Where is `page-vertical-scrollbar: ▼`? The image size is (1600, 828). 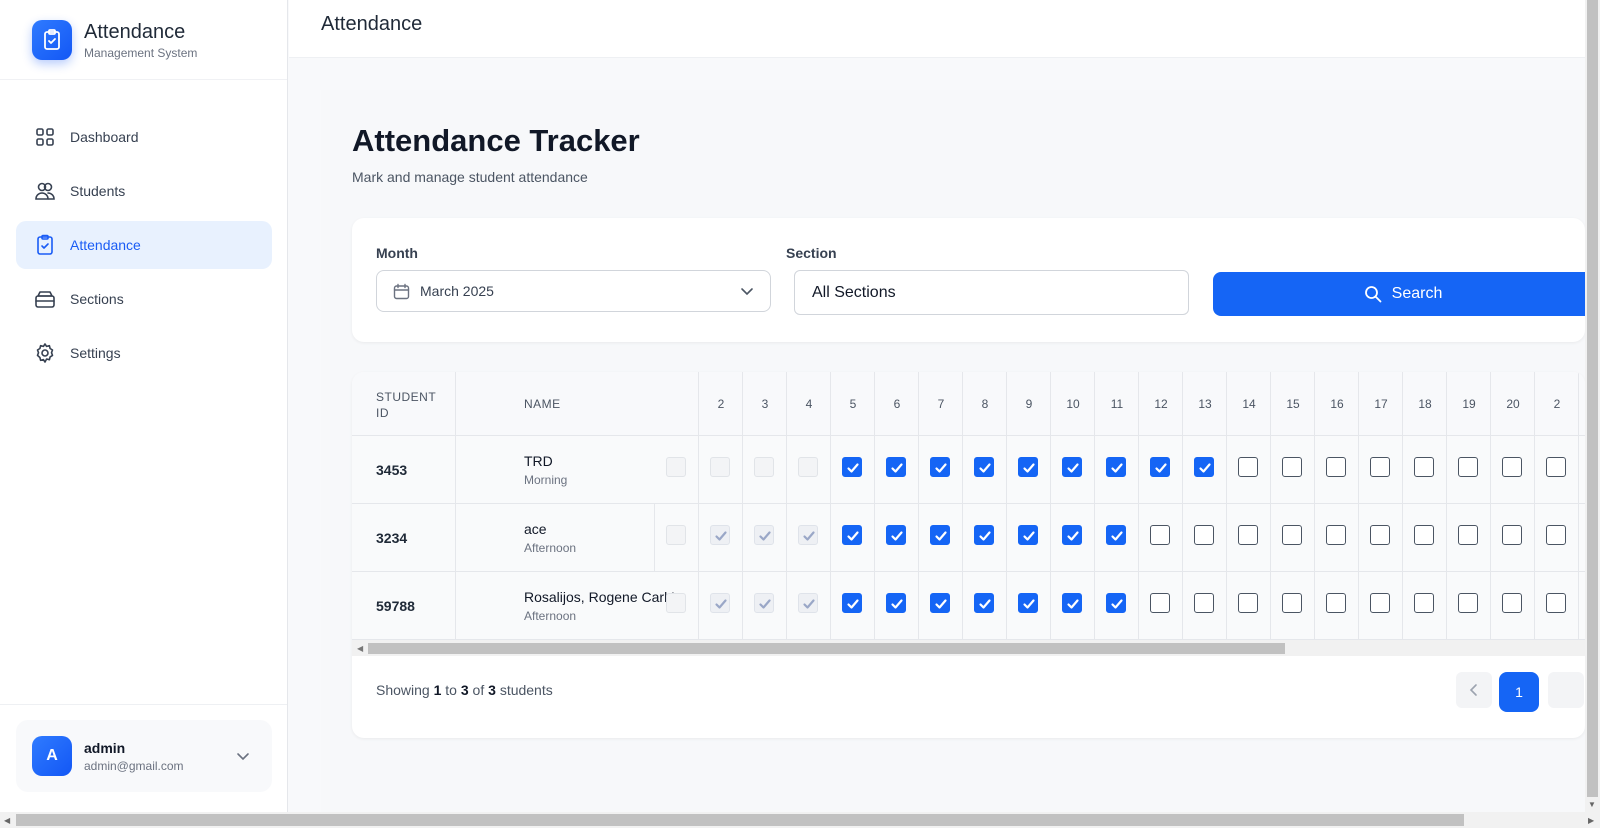 page-vertical-scrollbar: ▼ is located at coordinates (1592, 406).